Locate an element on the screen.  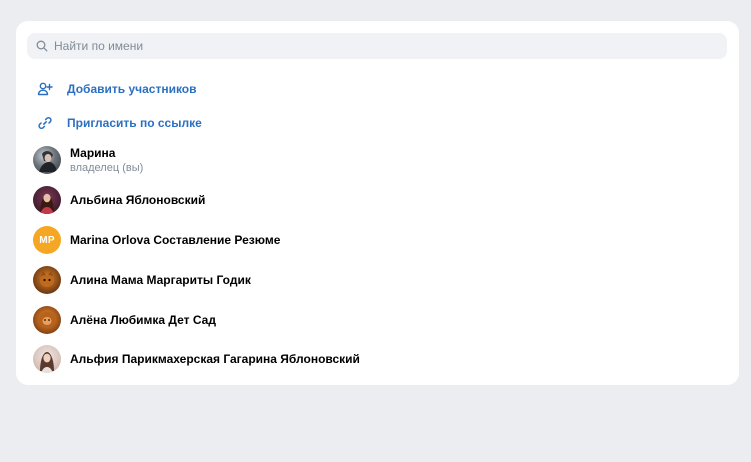
avatar: MP is located at coordinates (47, 240).